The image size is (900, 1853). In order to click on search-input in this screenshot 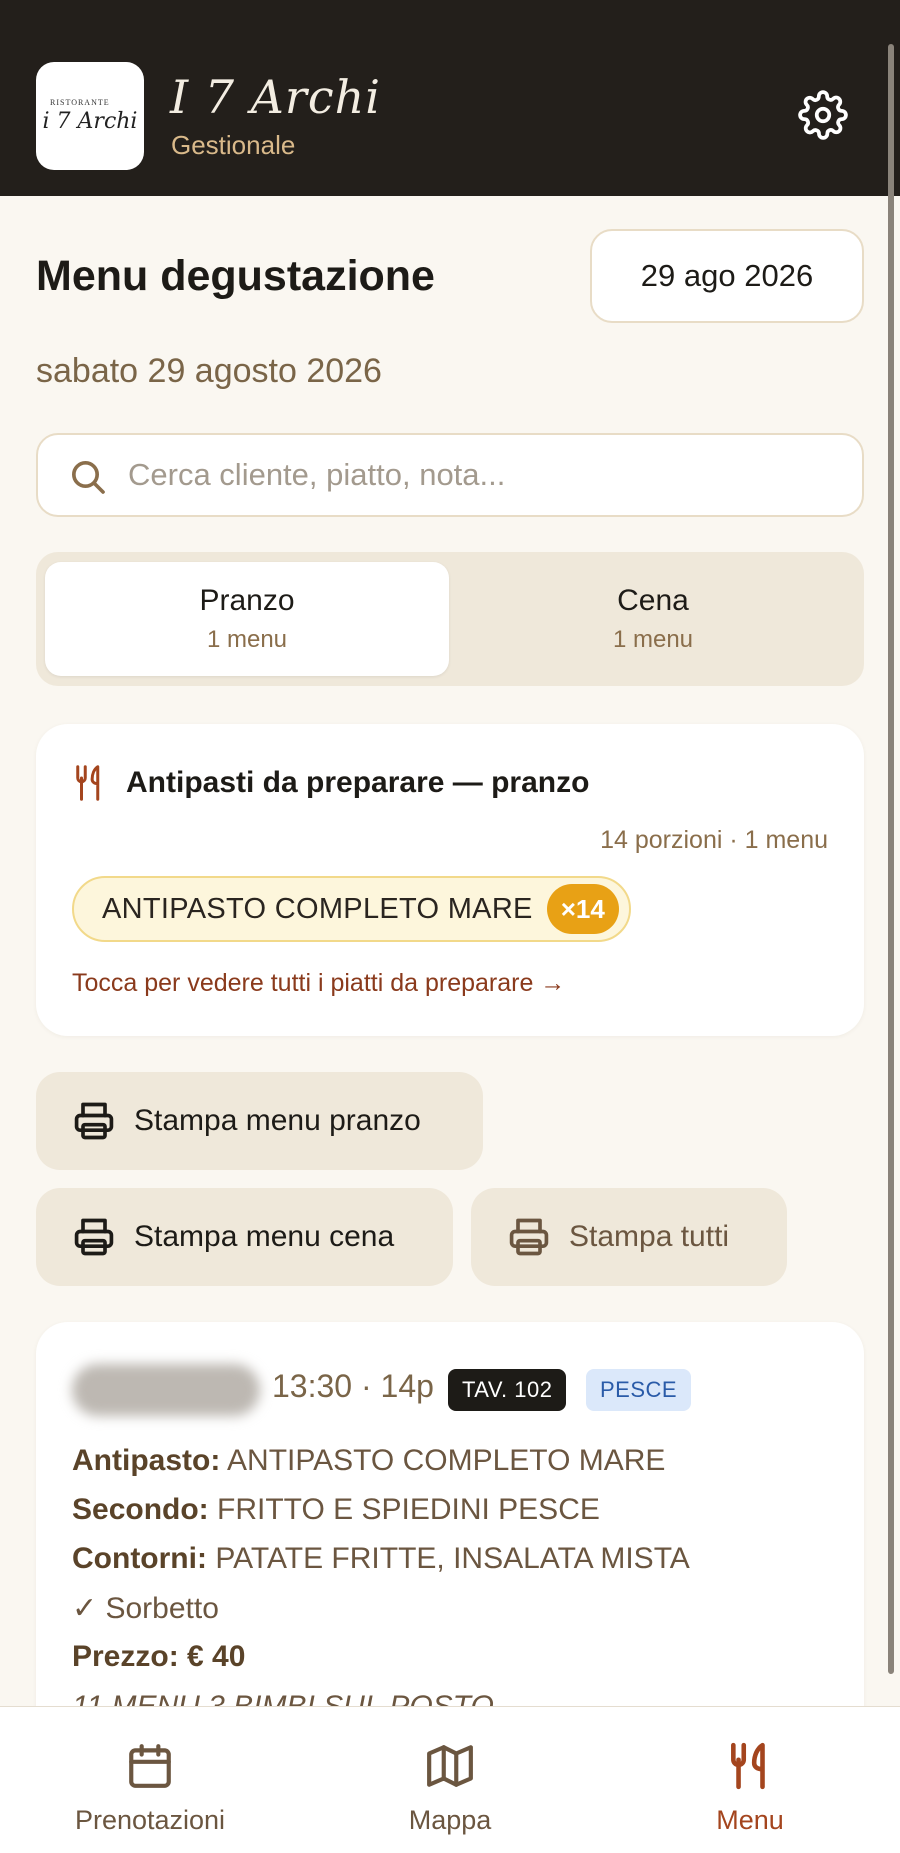, I will do `click(478, 475)`.